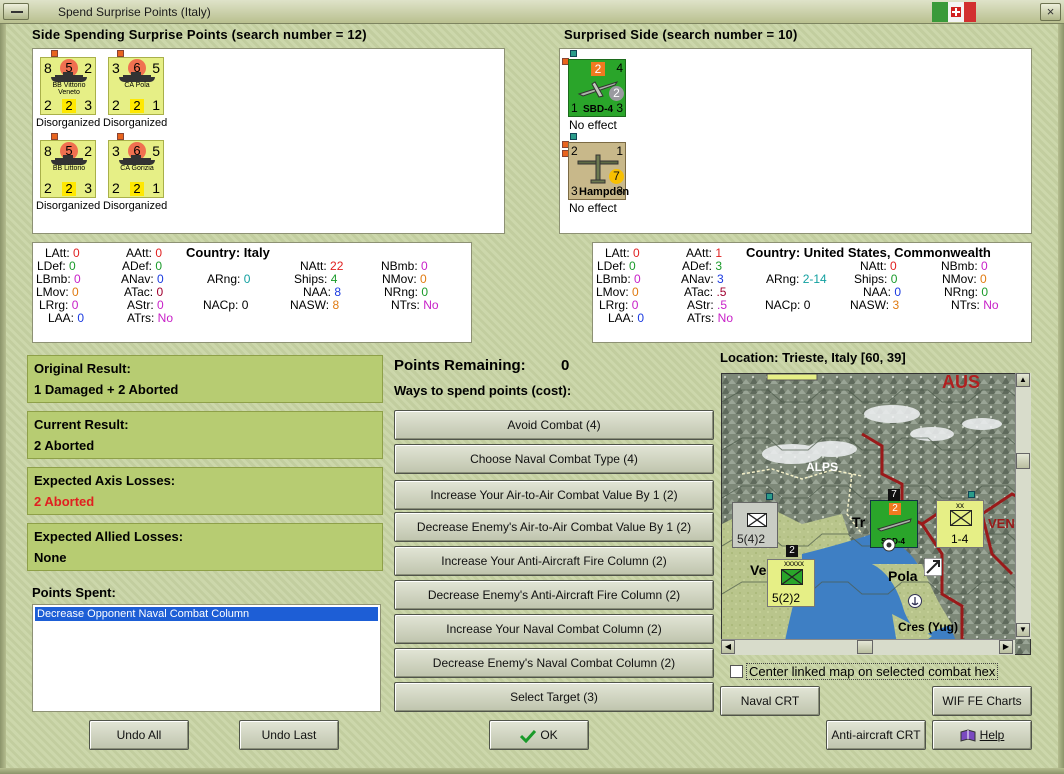 Image resolution: width=1064 pixels, height=774 pixels. Describe the element at coordinates (136, 169) in the screenshot. I see `unit-counter-ca-gorizia: 3 6 5 CA Gorizia 2 2 1` at that location.